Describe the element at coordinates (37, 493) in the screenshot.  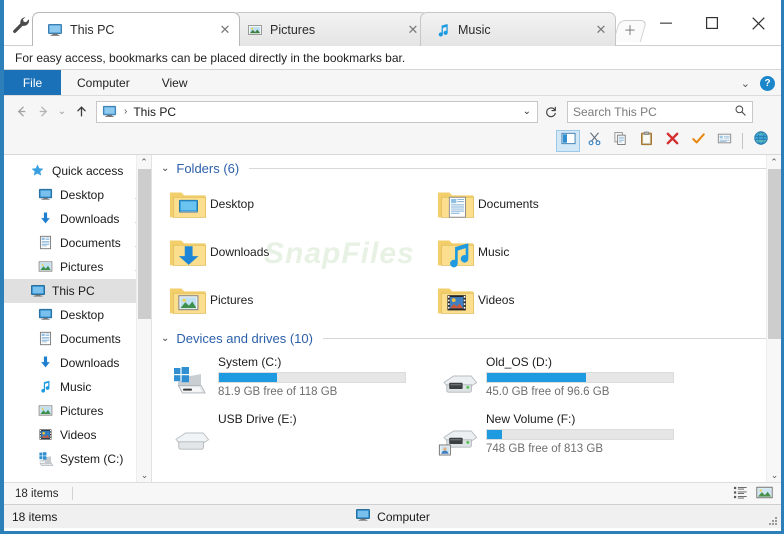
I see `explorer-item-count: 18 items` at that location.